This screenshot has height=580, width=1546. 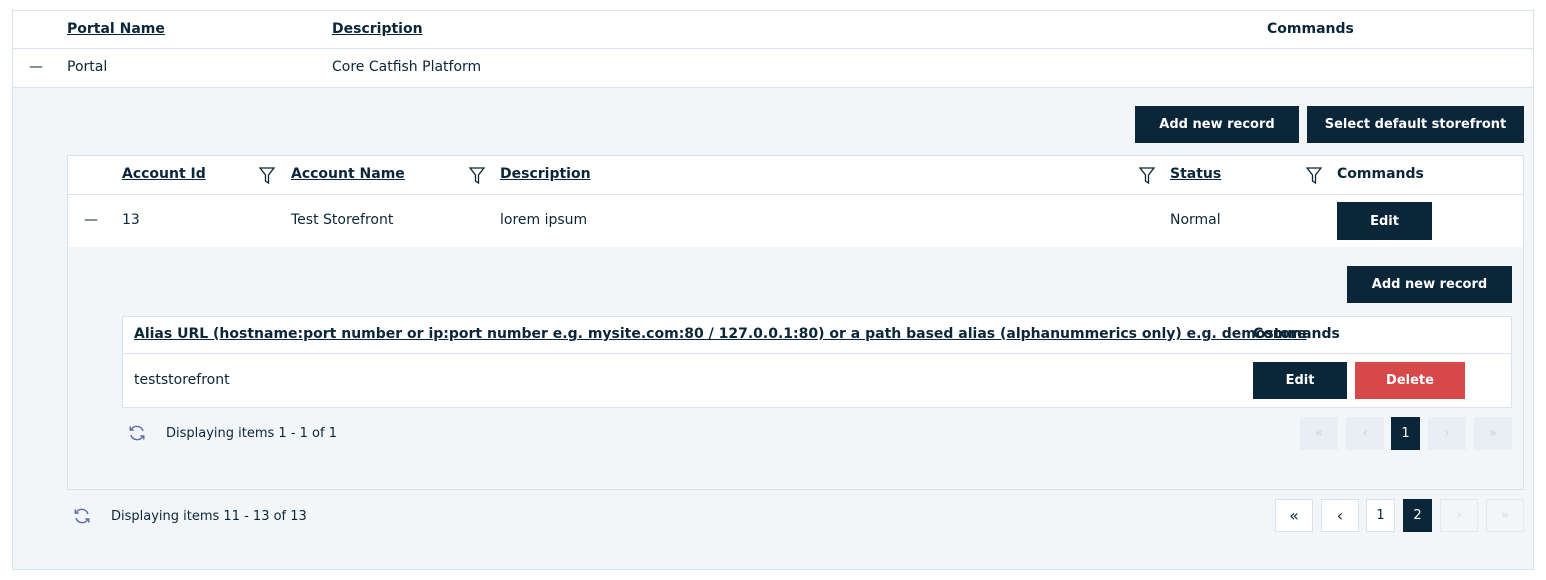 What do you see at coordinates (182, 380) in the screenshot?
I see `alias-cell: teststorefront` at bounding box center [182, 380].